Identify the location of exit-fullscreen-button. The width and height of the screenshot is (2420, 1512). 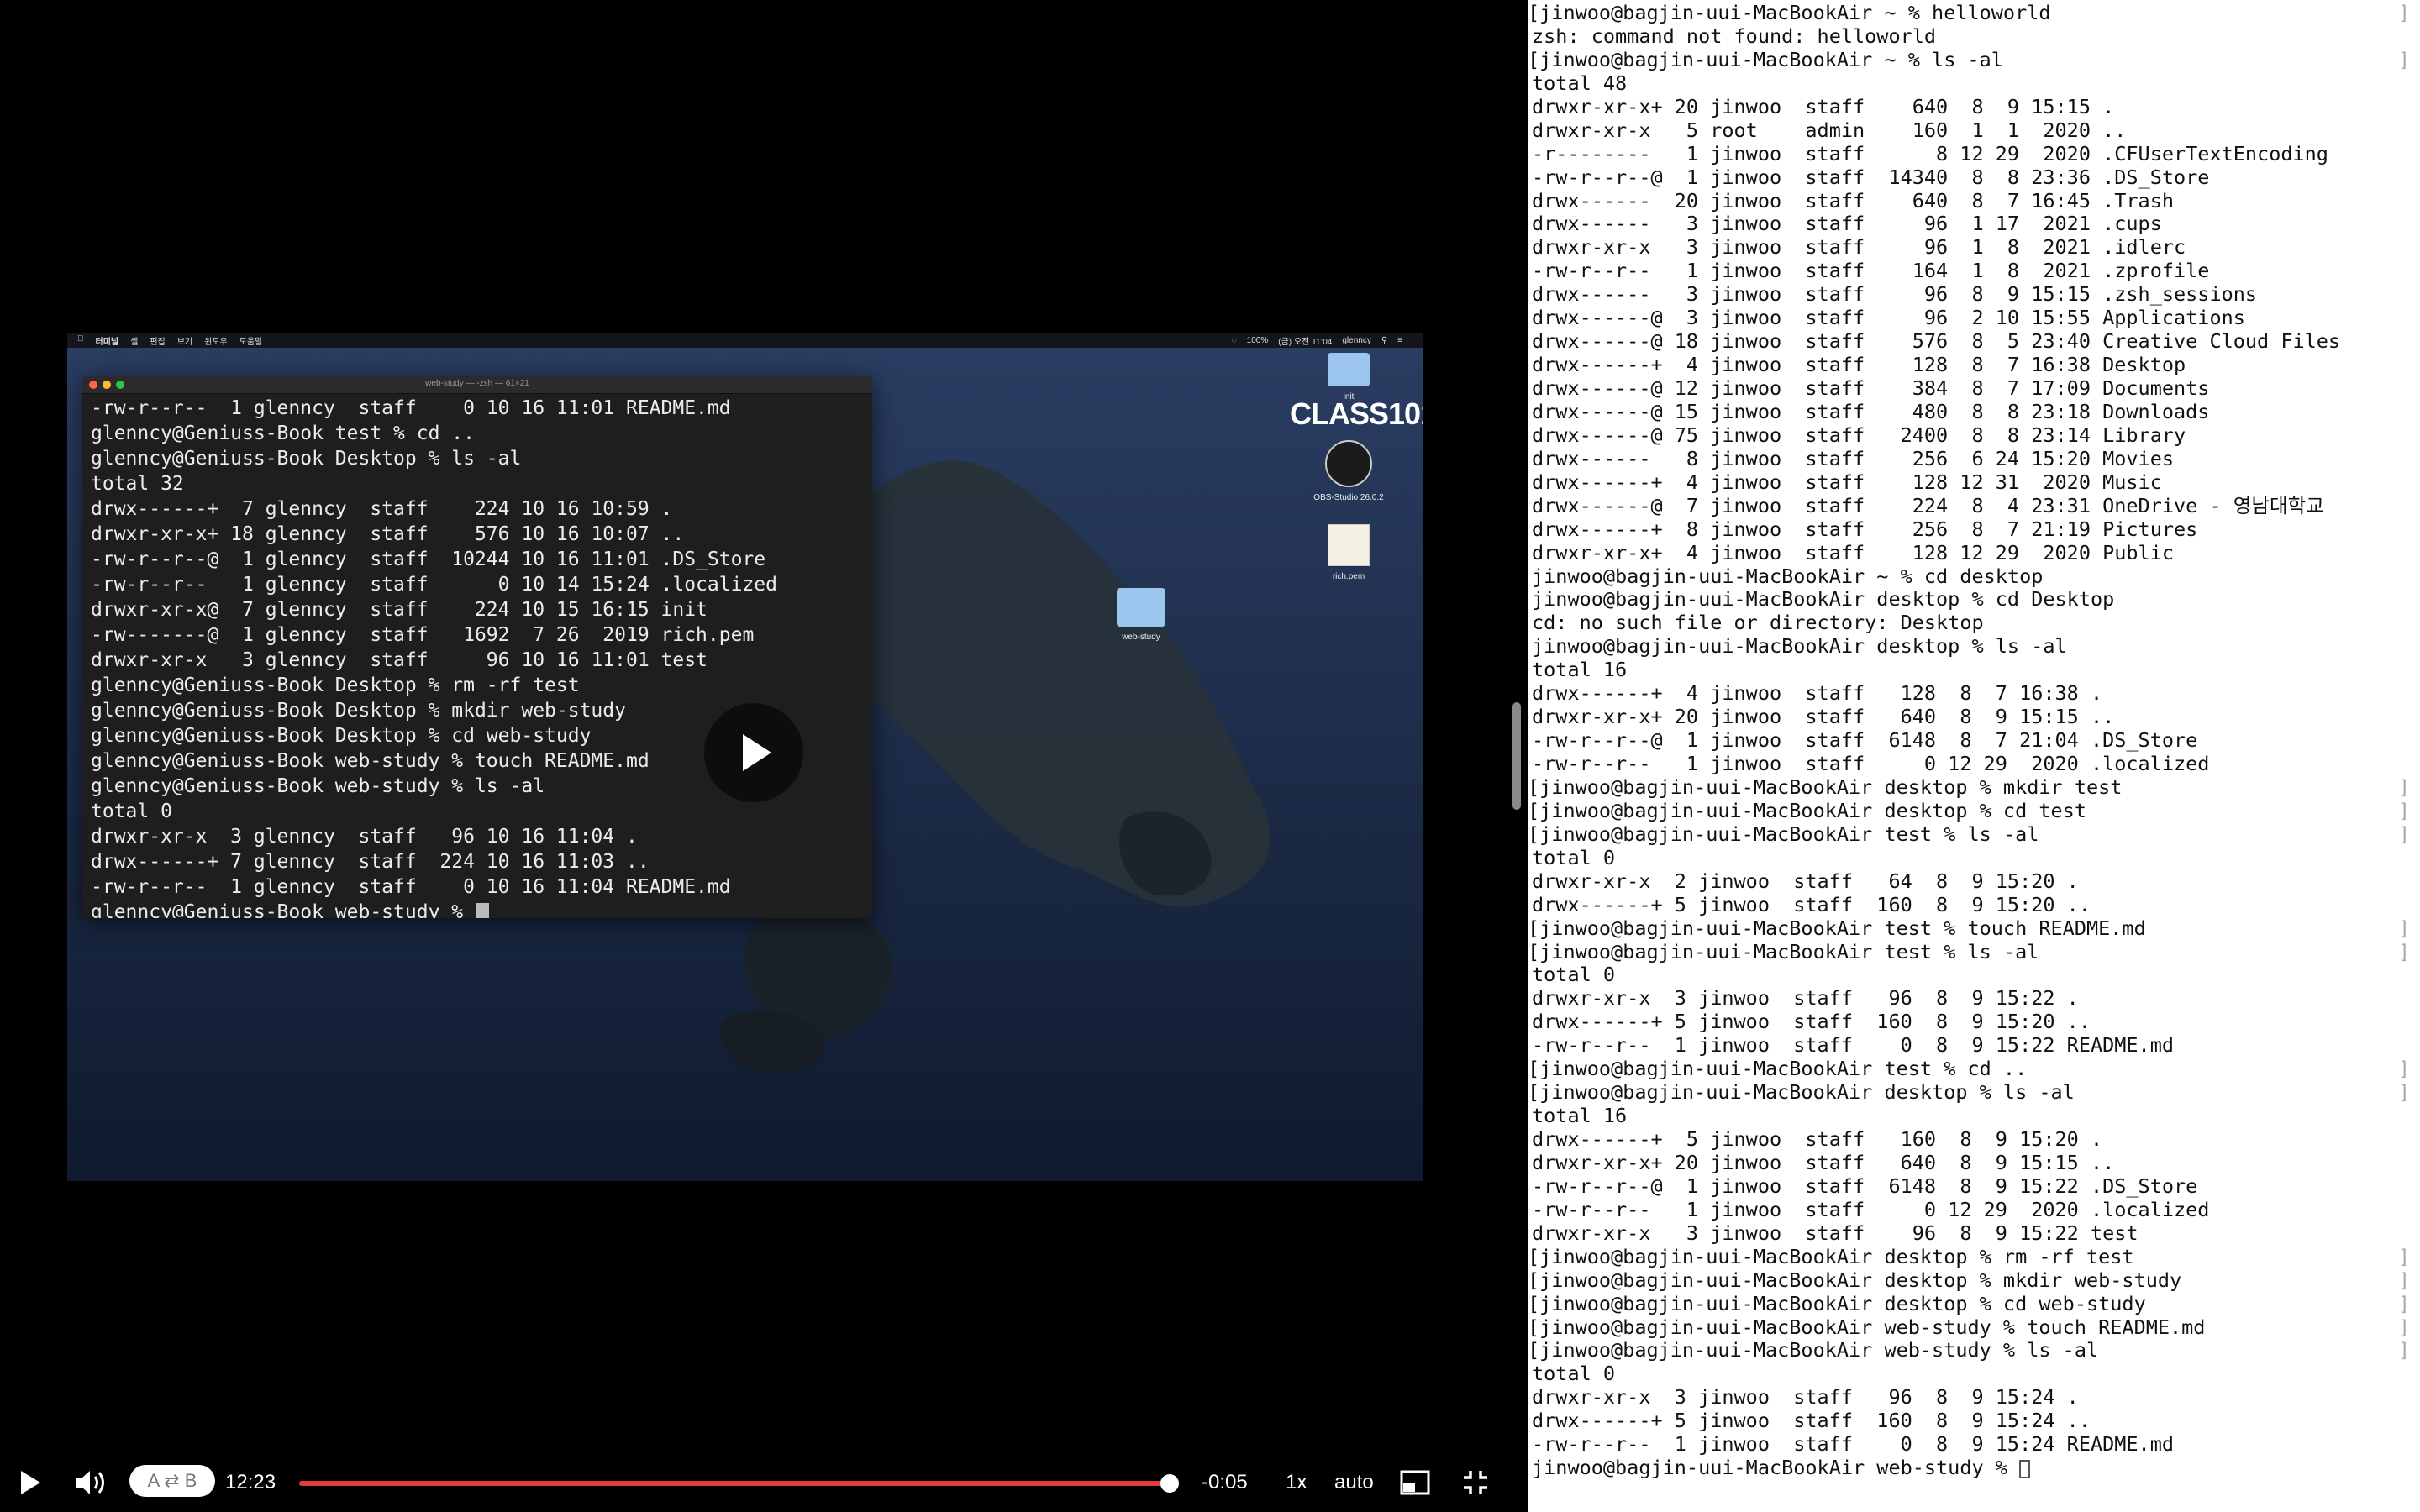
(1475, 1482).